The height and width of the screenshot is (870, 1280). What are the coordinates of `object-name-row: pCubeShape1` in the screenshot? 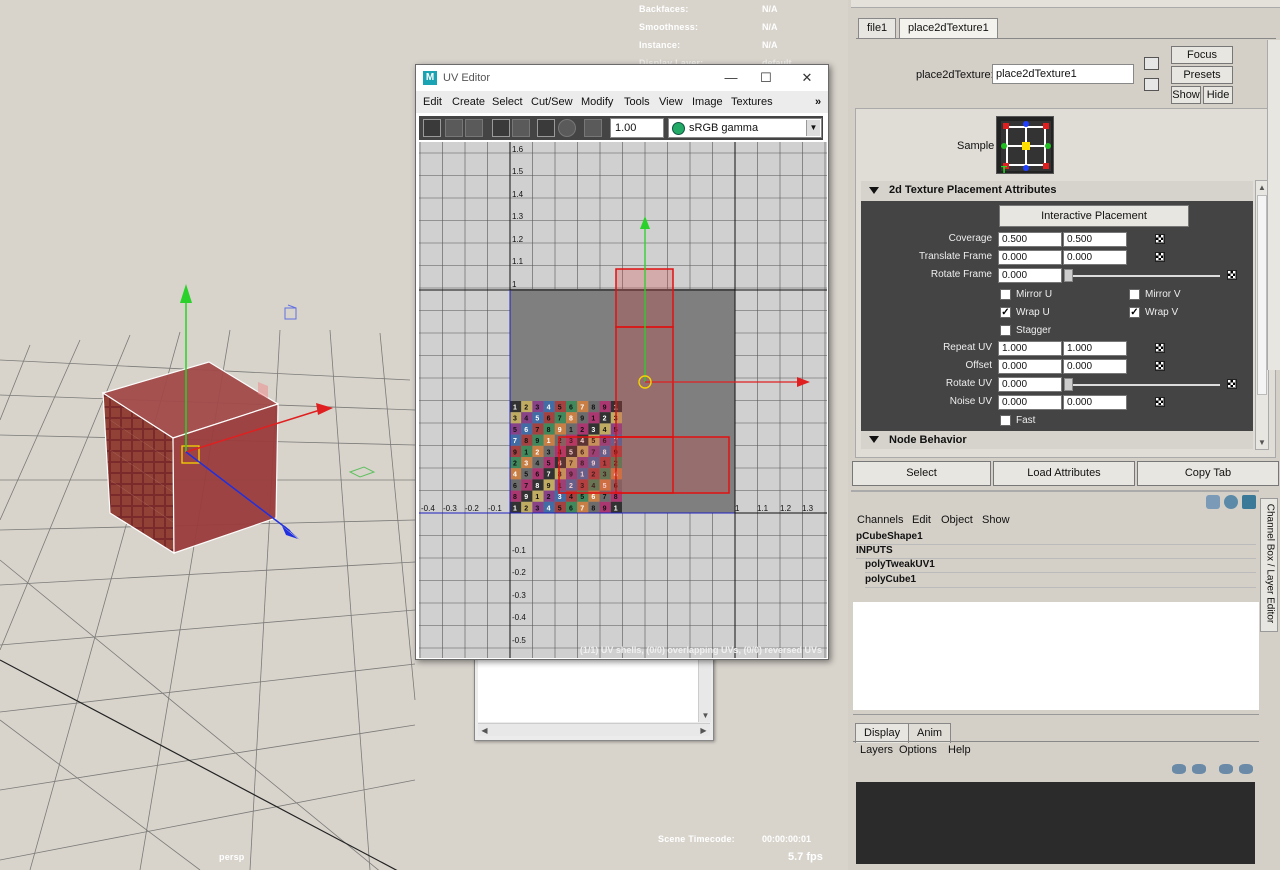 It's located at (1056, 538).